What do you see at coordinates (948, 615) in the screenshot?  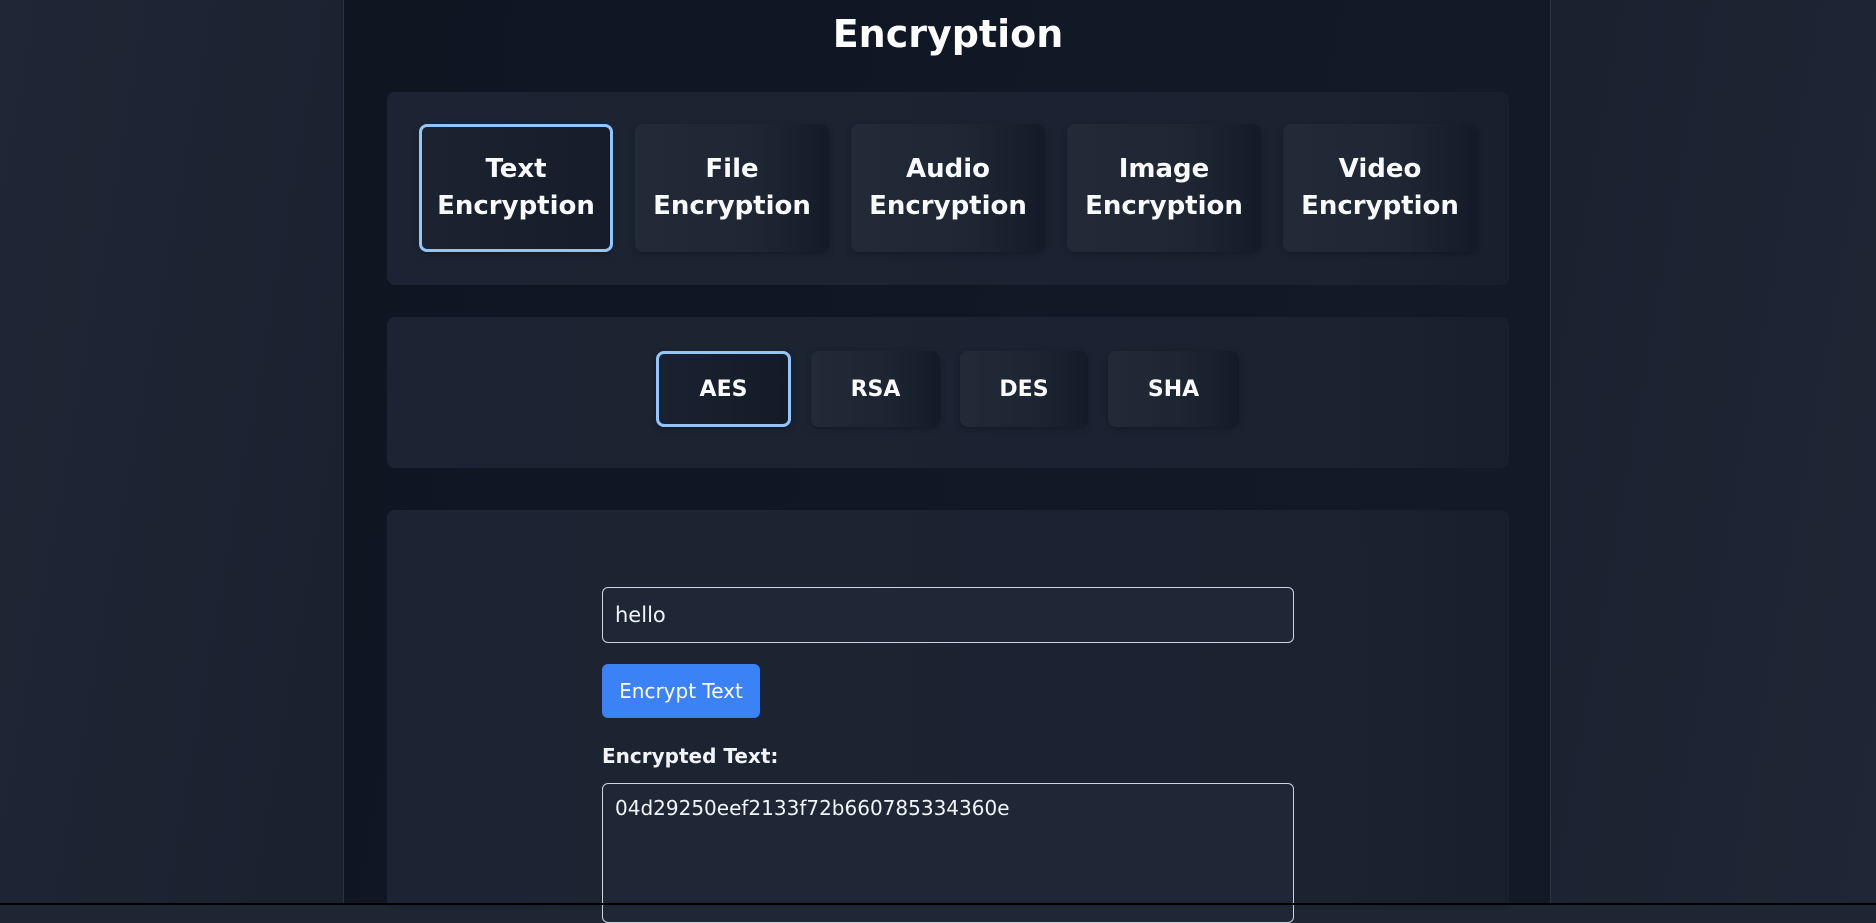 I see `plaintext-input` at bounding box center [948, 615].